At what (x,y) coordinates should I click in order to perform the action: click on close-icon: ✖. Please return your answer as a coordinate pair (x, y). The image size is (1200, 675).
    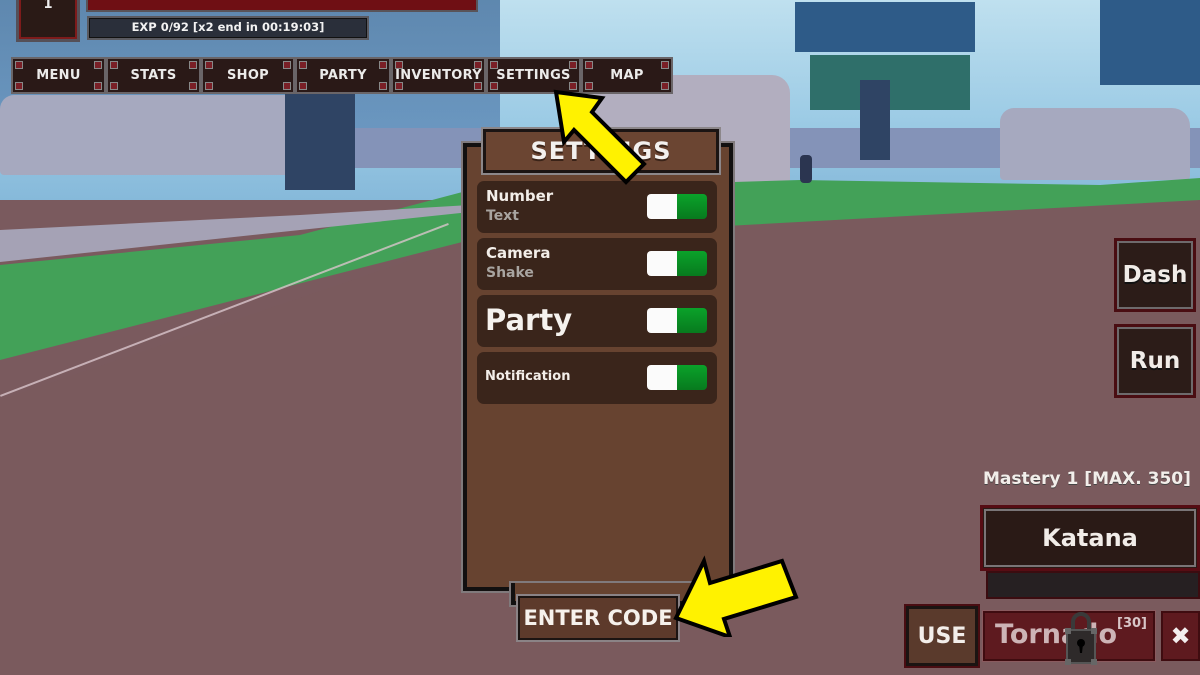
    Looking at the image, I should click on (1180, 636).